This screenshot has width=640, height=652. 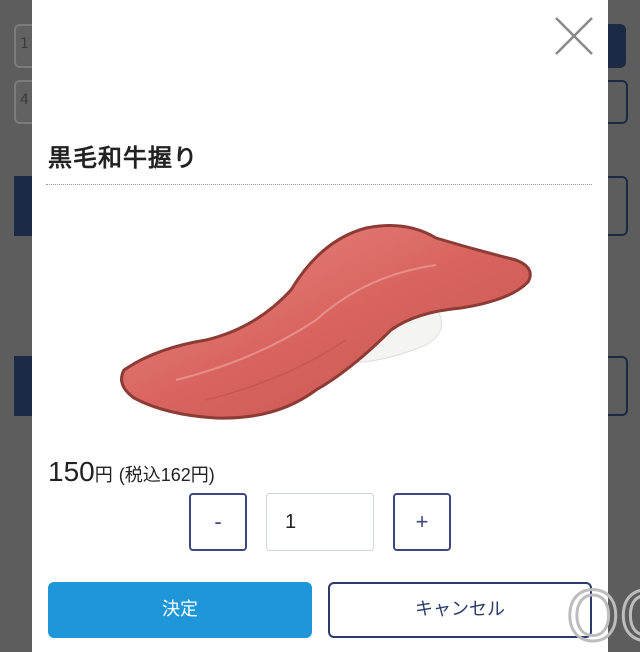 I want to click on background-button-left, so click(x=24, y=206).